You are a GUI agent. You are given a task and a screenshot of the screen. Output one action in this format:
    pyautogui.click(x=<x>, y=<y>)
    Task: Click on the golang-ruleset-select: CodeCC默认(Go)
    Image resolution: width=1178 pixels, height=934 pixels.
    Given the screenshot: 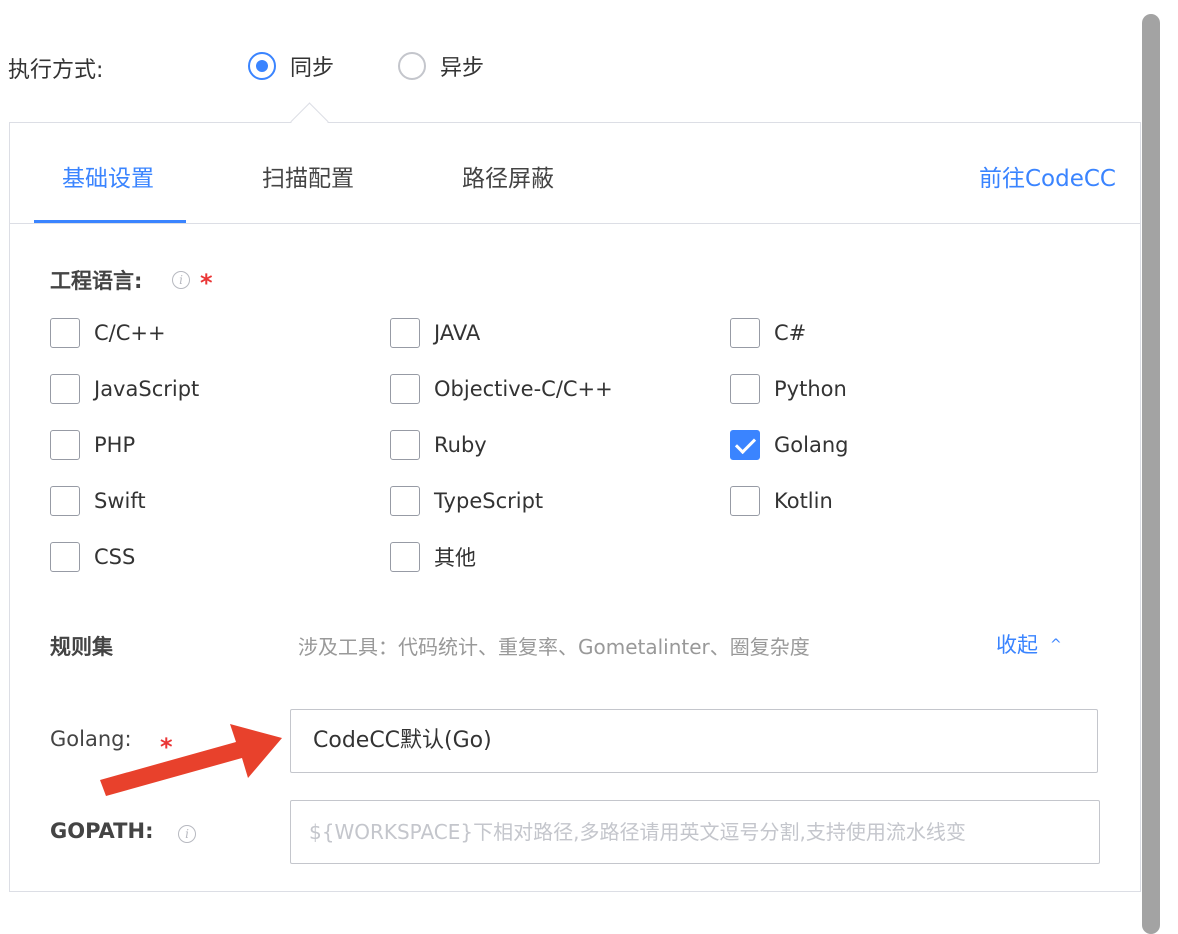 What is the action you would take?
    pyautogui.click(x=694, y=741)
    